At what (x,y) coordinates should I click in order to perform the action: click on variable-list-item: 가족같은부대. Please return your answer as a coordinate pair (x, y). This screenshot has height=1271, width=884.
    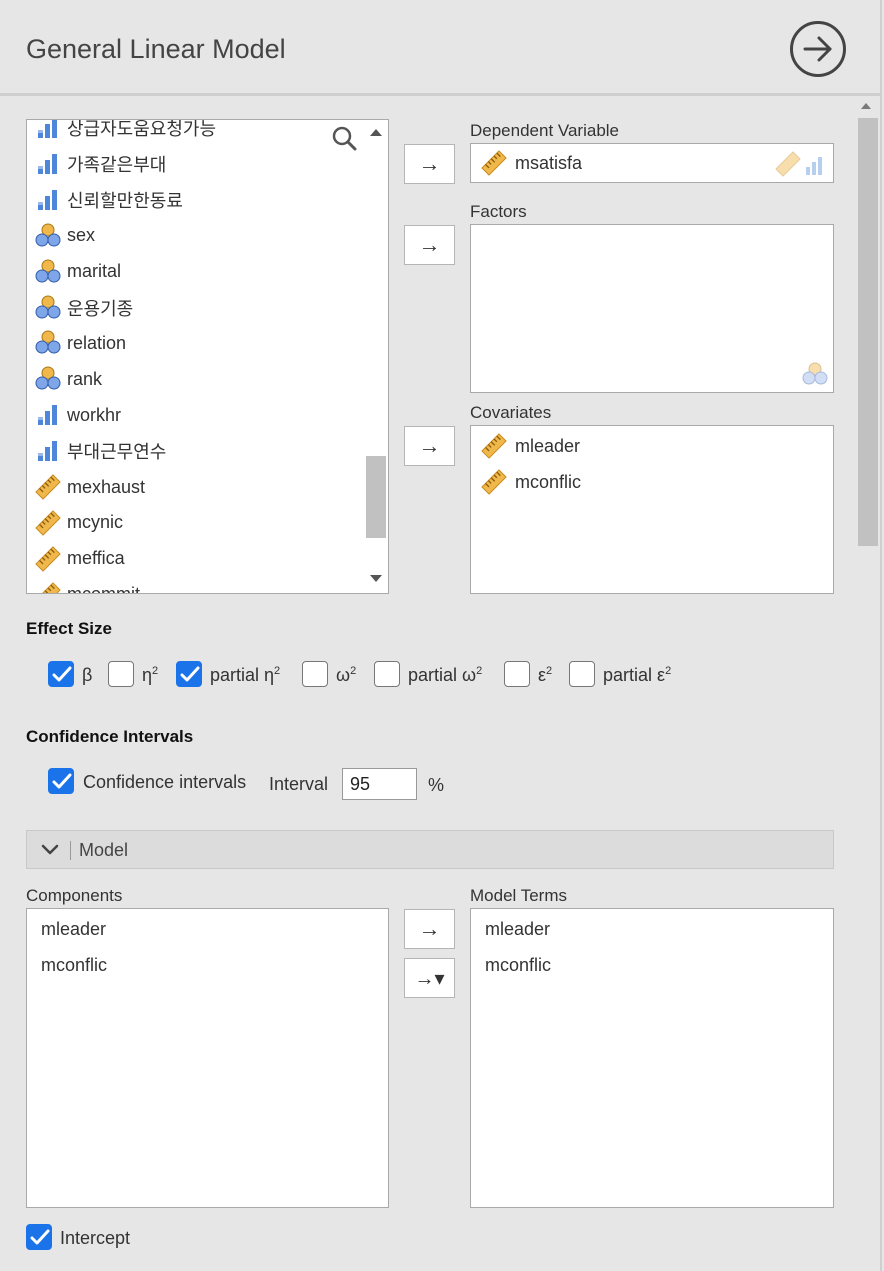
    Looking at the image, I should click on (100, 164).